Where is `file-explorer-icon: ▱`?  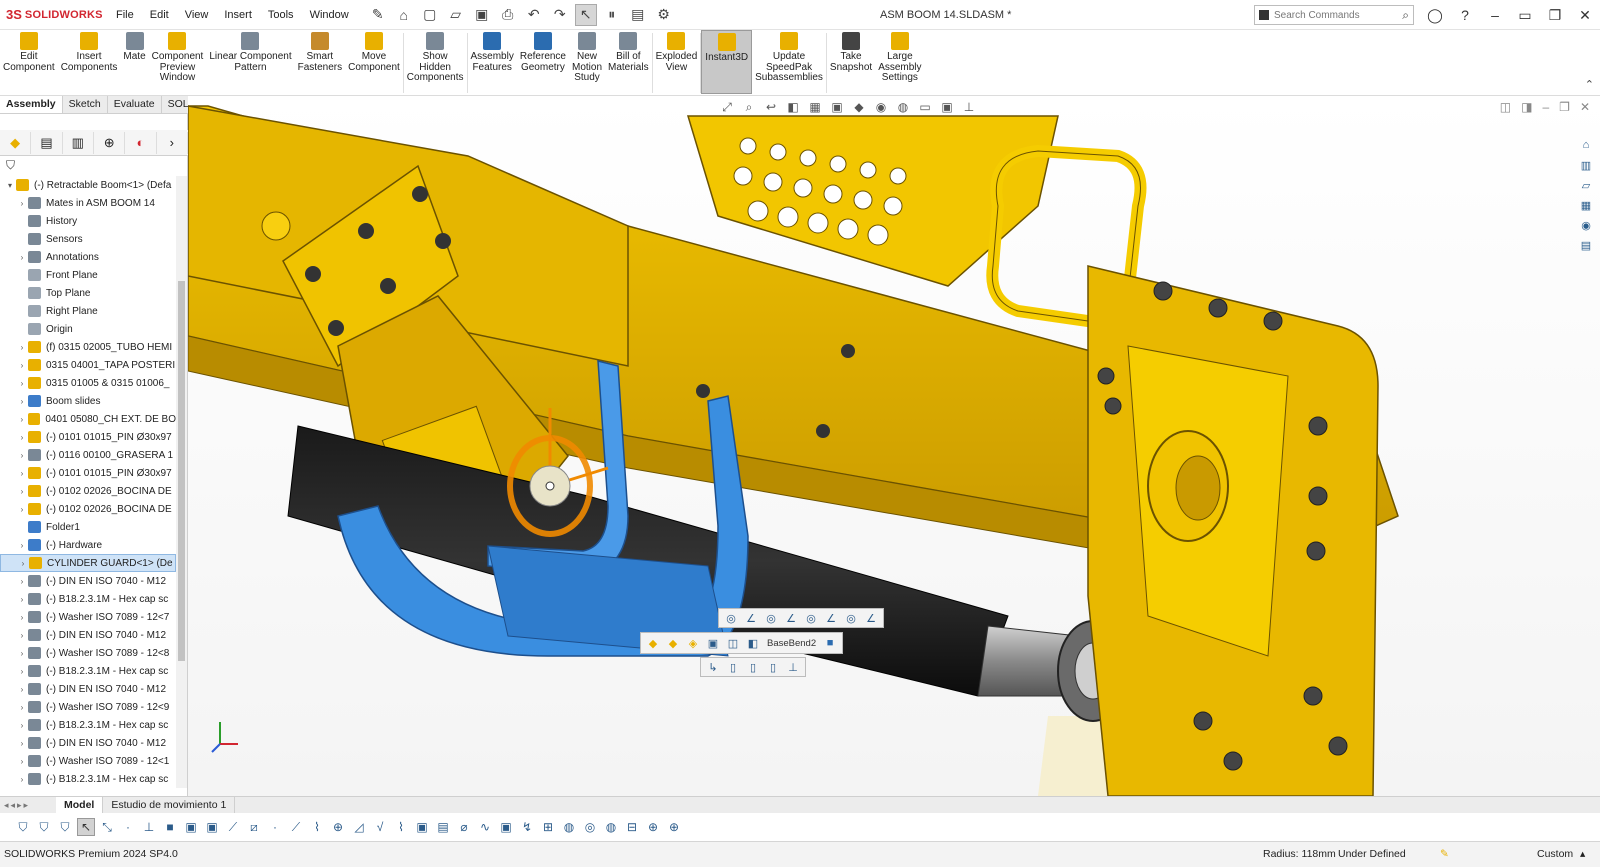 file-explorer-icon: ▱ is located at coordinates (1586, 185).